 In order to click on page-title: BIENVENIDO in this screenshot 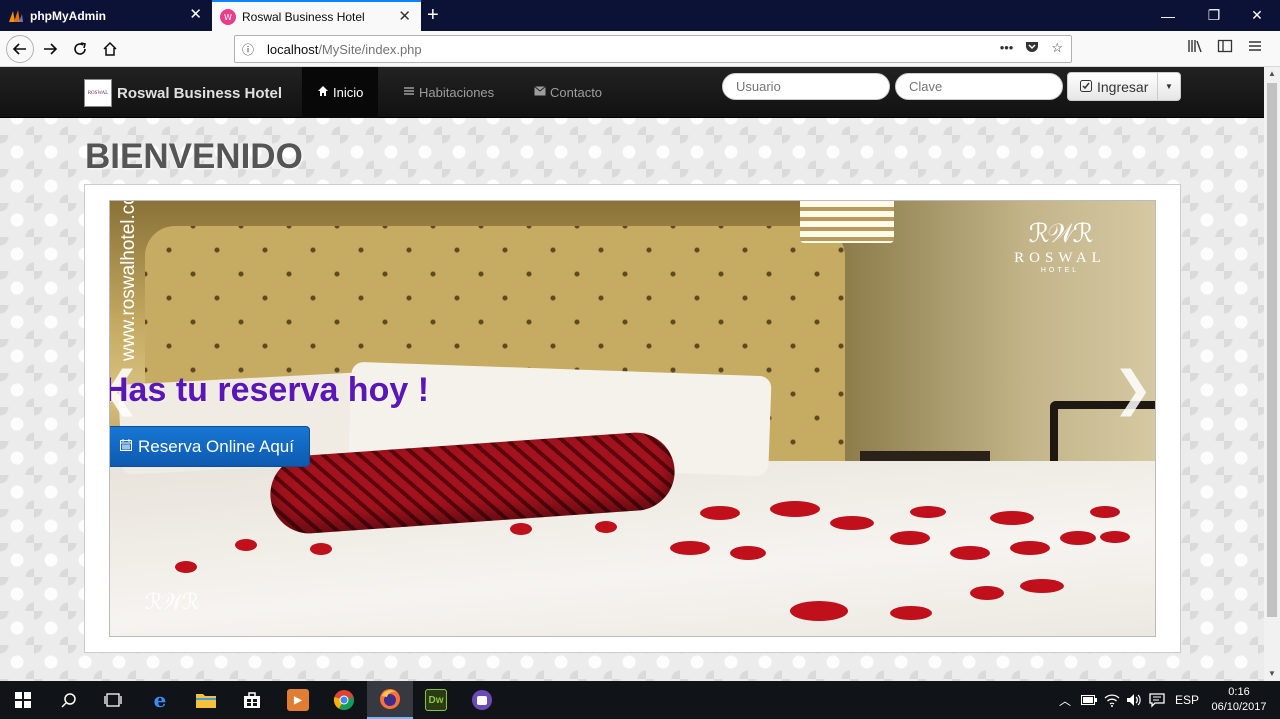, I will do `click(194, 156)`.